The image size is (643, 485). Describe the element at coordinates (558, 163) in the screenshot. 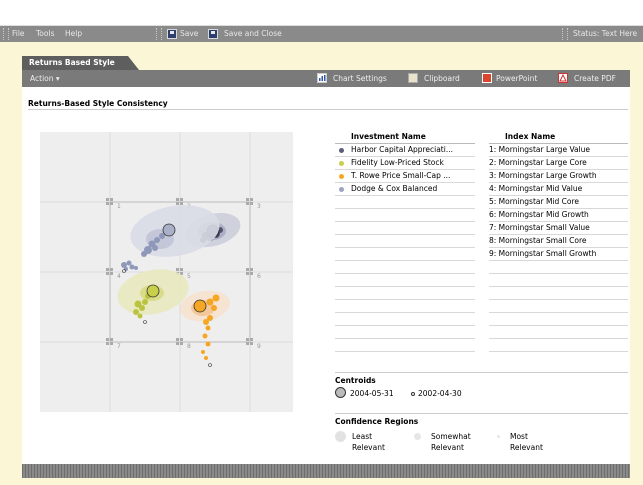

I see `index-row: 2: Morningstar Large Core` at that location.